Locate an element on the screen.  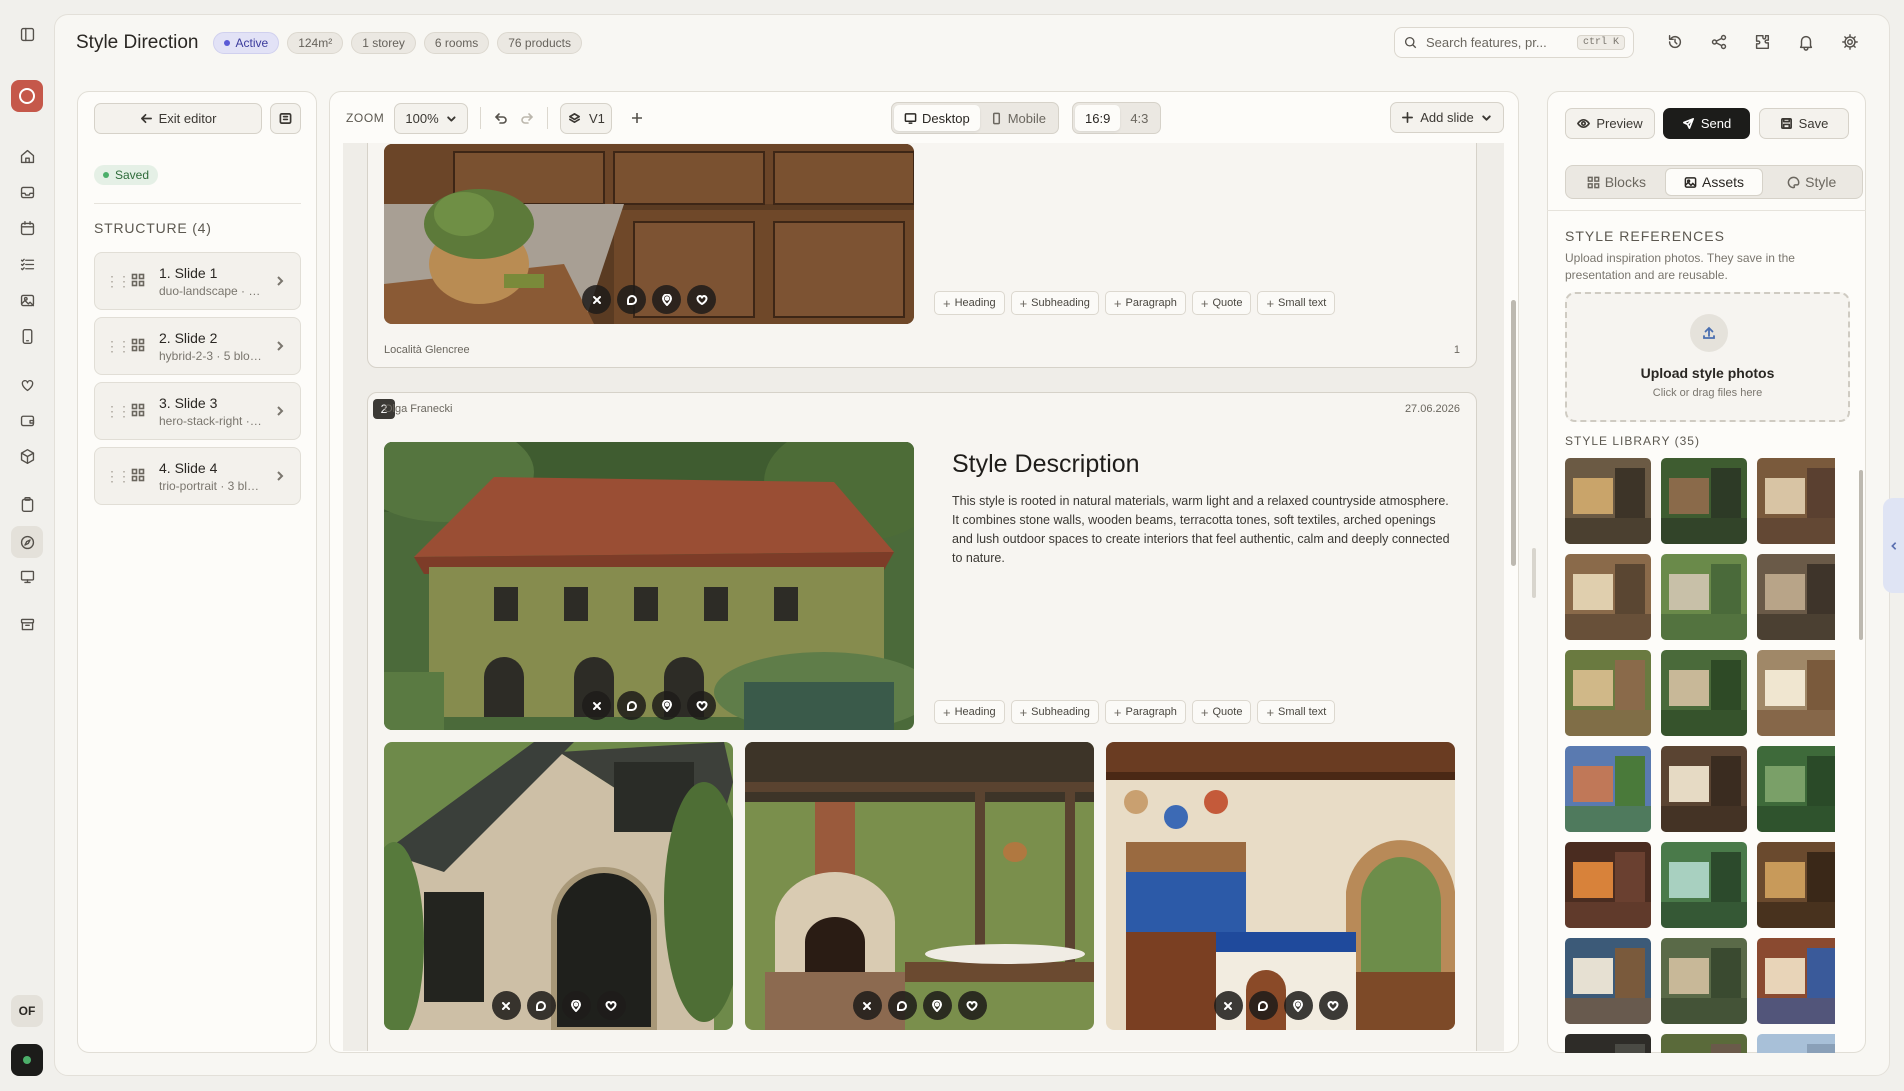
home-icon is located at coordinates (27, 156).